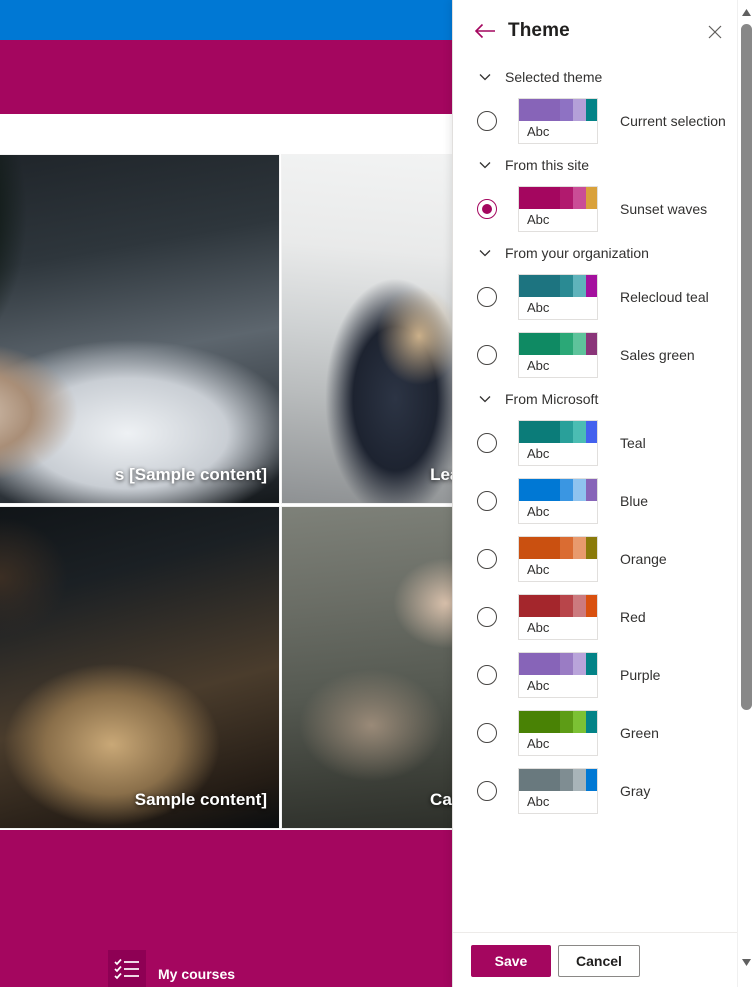 The height and width of the screenshot is (987, 754). I want to click on vertical-scrollbar, so click(745, 493).